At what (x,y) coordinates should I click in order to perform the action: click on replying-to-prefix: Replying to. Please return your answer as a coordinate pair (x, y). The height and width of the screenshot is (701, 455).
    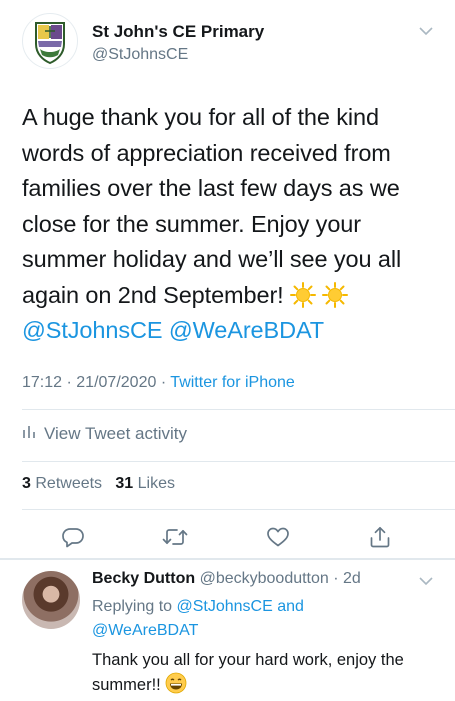
    Looking at the image, I should click on (132, 606).